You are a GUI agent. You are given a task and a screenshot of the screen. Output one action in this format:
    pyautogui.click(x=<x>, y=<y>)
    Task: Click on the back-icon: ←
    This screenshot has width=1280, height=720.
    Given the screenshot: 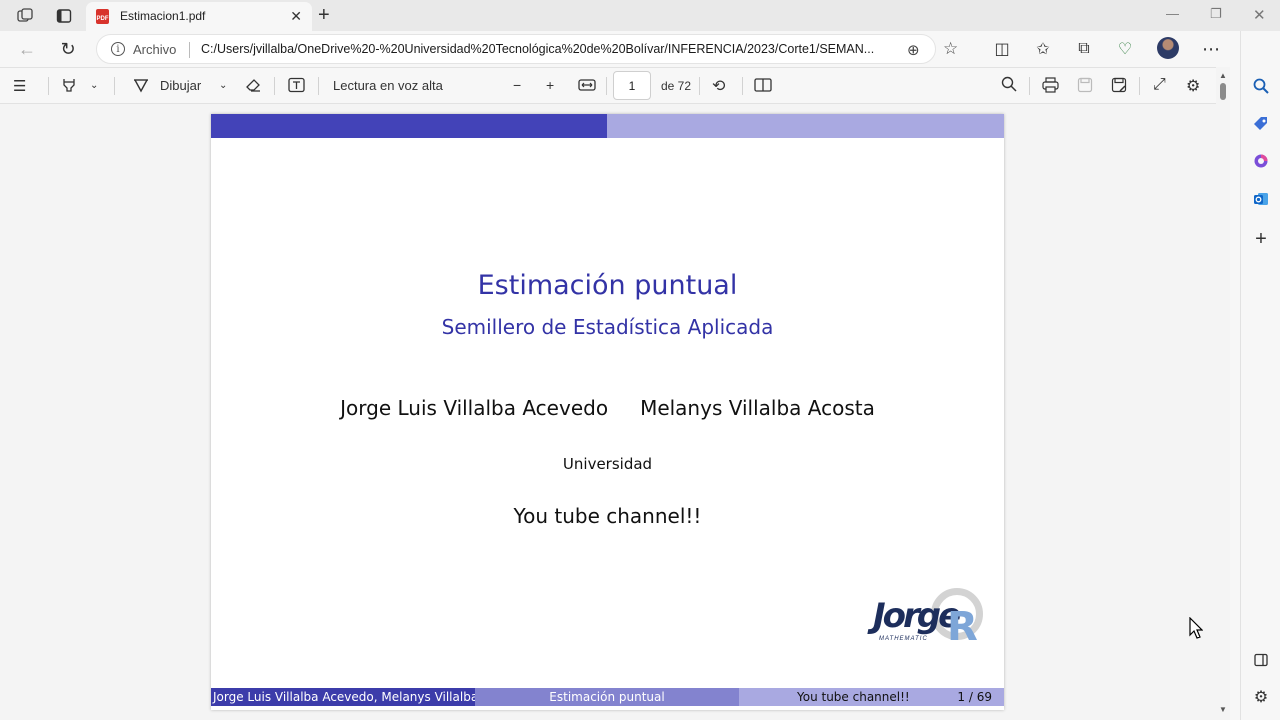 What is the action you would take?
    pyautogui.click(x=27, y=49)
    